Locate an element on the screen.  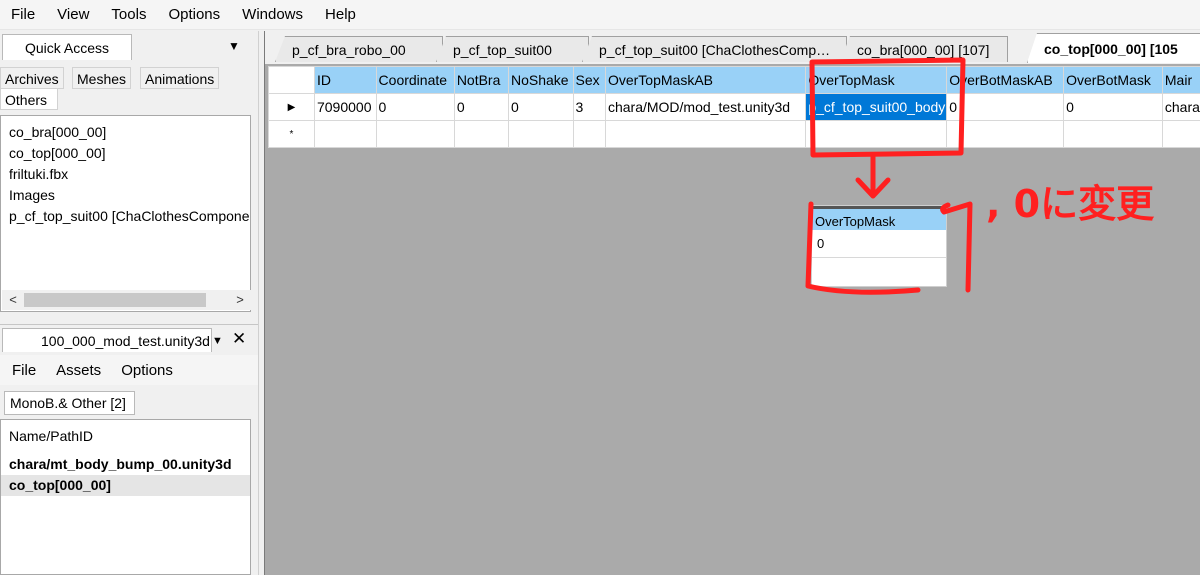
menu-view: View is located at coordinates (73, 14).